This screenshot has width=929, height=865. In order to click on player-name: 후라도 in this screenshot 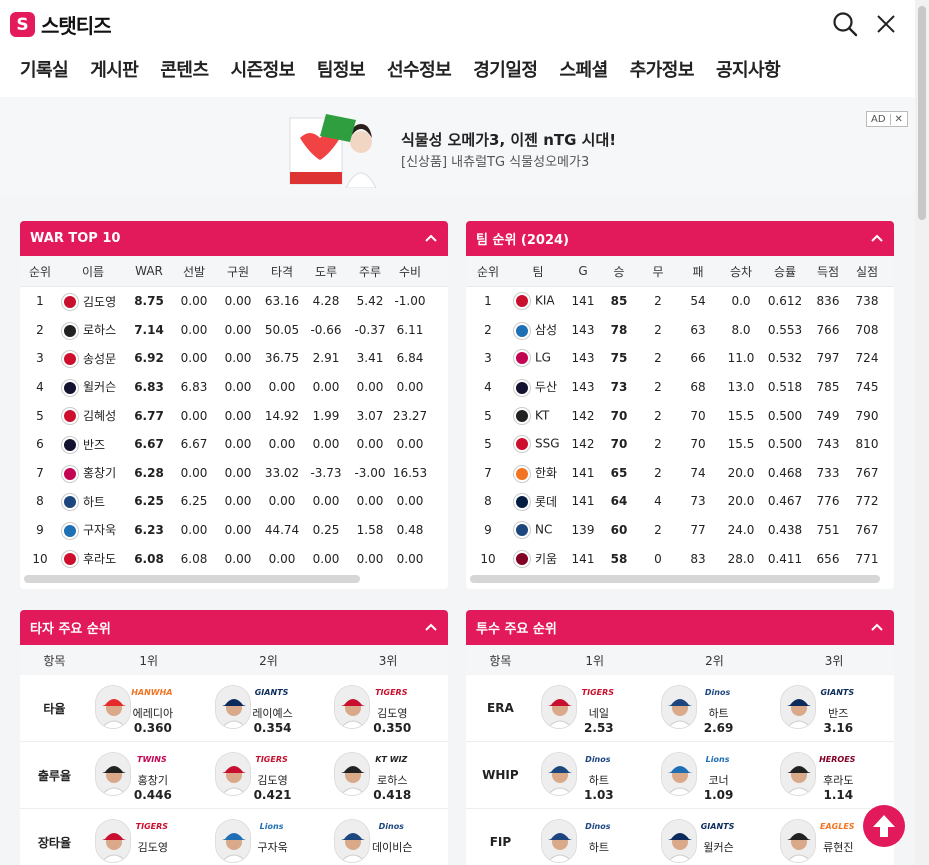, I will do `click(99, 559)`.